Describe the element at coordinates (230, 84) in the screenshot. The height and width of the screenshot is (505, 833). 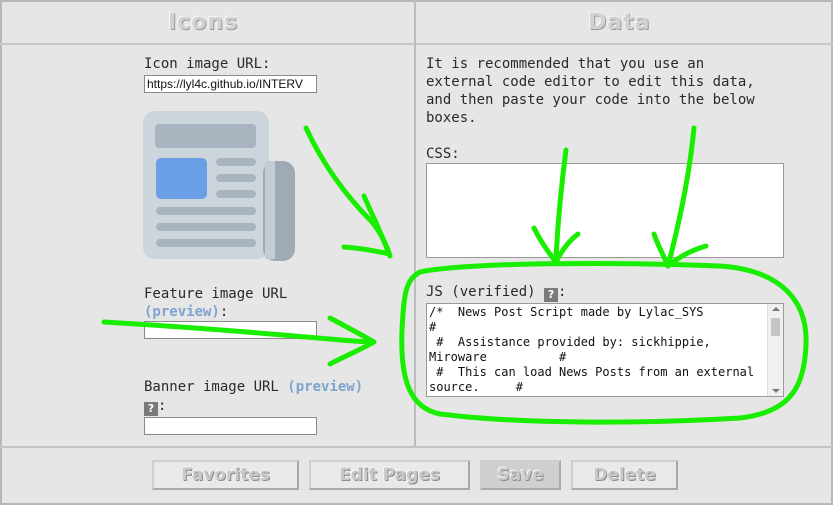
I see `icon-url-input: https://lyl4c.github.io/INTERV` at that location.